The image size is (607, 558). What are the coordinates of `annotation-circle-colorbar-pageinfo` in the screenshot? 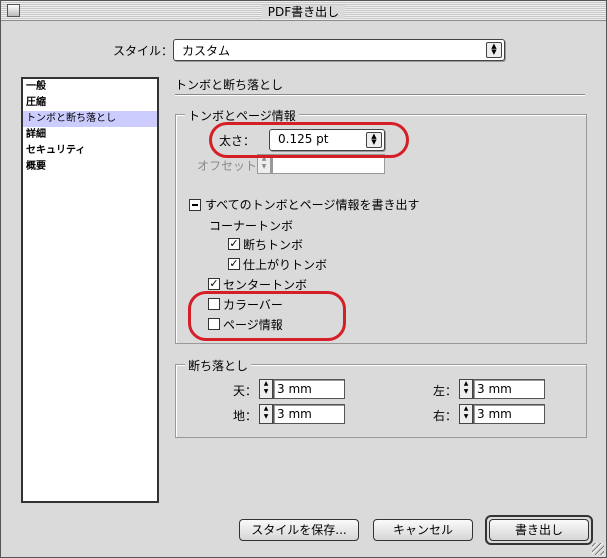 It's located at (267, 316).